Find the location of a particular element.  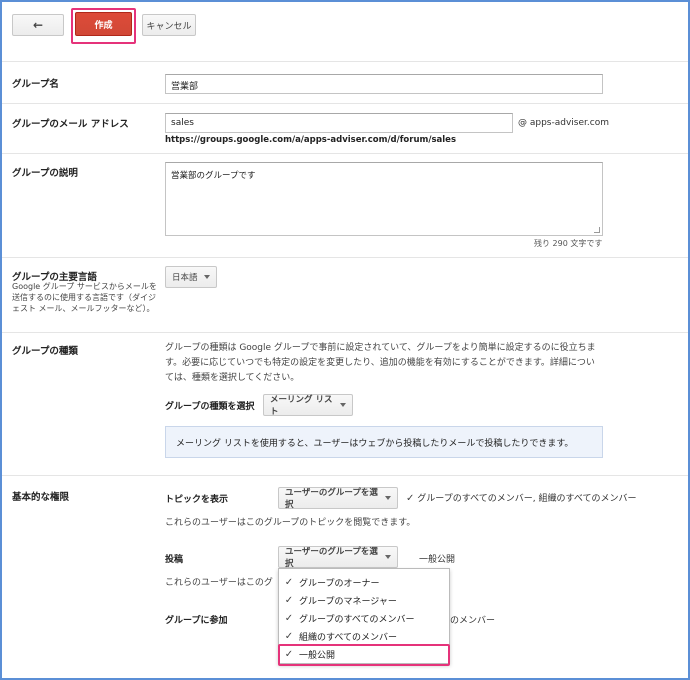

email-domain-suffix: @ apps-adviser.com is located at coordinates (563, 123).